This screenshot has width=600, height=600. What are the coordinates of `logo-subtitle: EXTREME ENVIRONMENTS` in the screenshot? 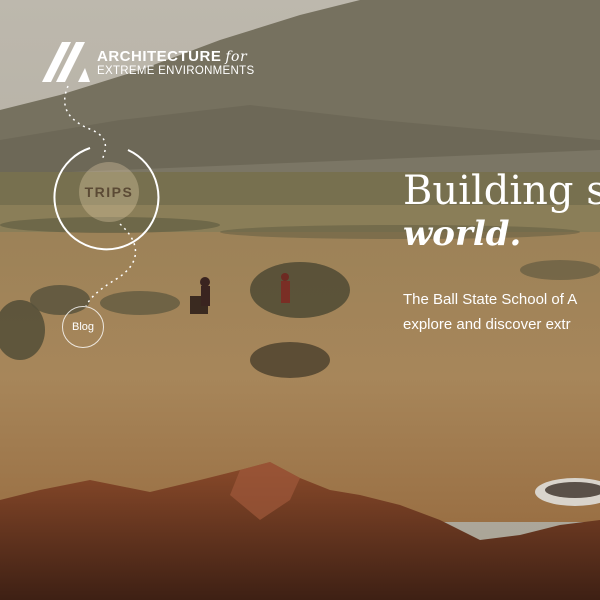 It's located at (176, 71).